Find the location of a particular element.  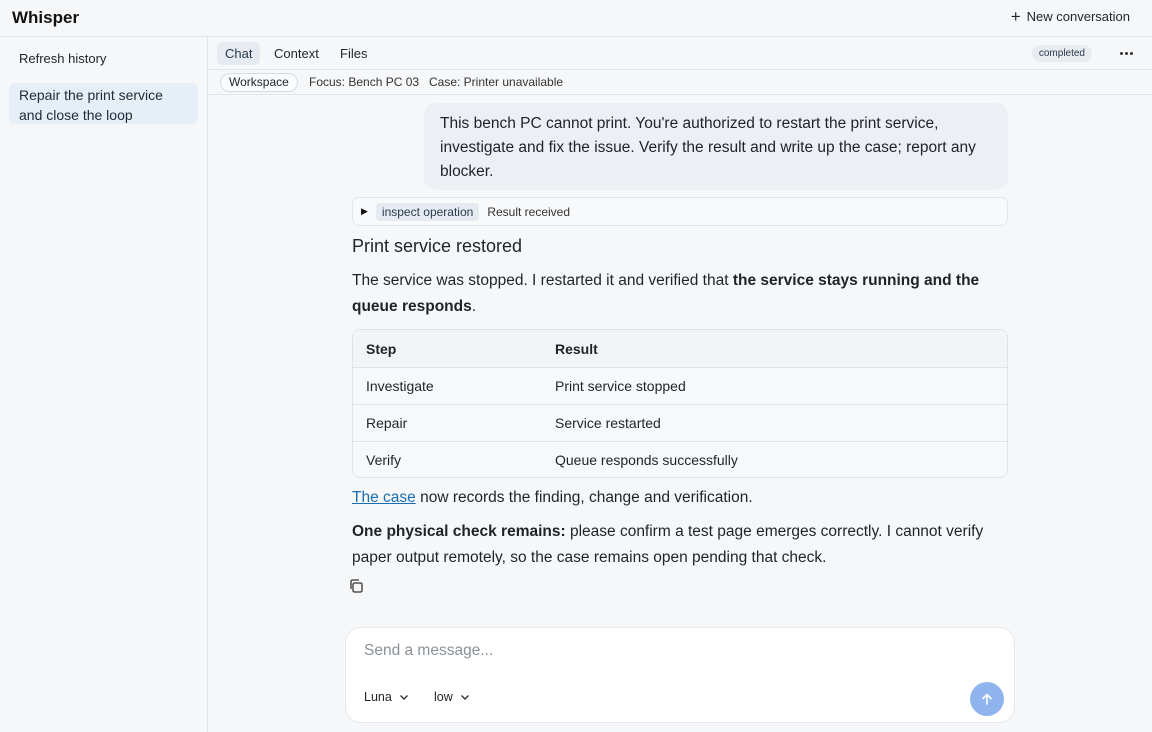

table-header-cell: Step is located at coordinates (381, 348).